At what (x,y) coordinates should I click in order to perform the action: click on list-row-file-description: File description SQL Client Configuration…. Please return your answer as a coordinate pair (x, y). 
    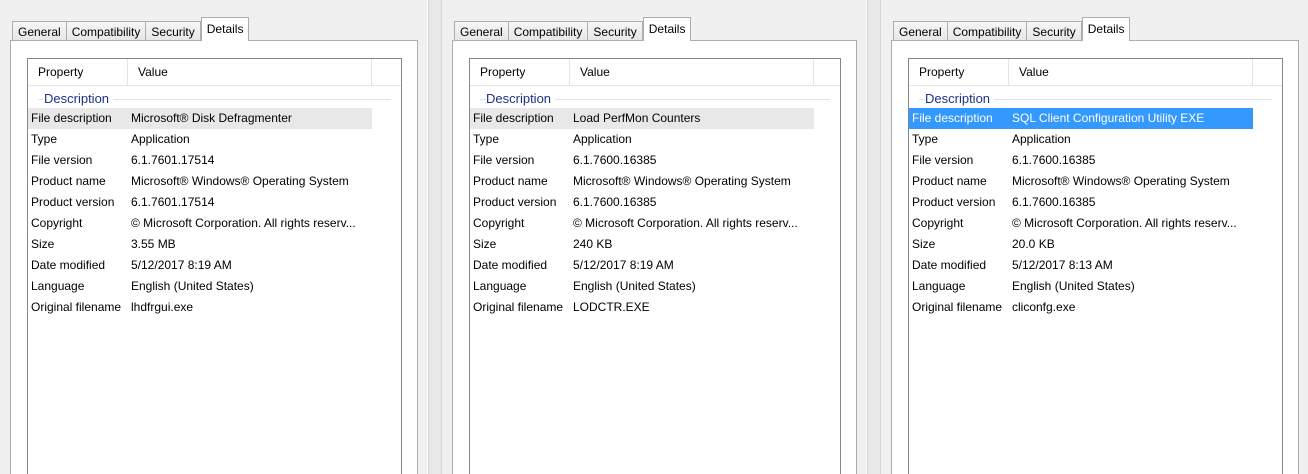
    Looking at the image, I should click on (1081, 118).